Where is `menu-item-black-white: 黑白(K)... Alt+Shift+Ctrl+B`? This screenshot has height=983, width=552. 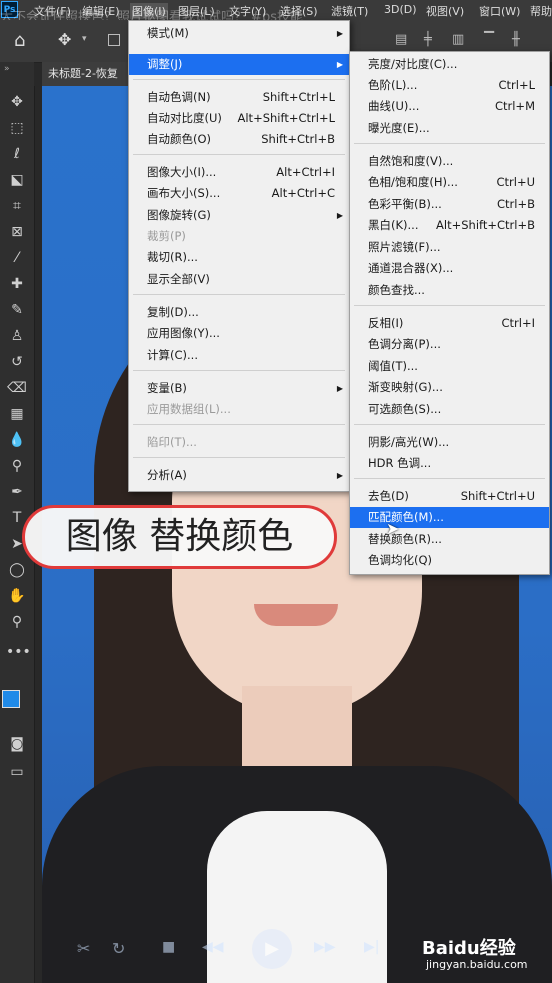 menu-item-black-white: 黑白(K)... Alt+Shift+Ctrl+B is located at coordinates (449, 225).